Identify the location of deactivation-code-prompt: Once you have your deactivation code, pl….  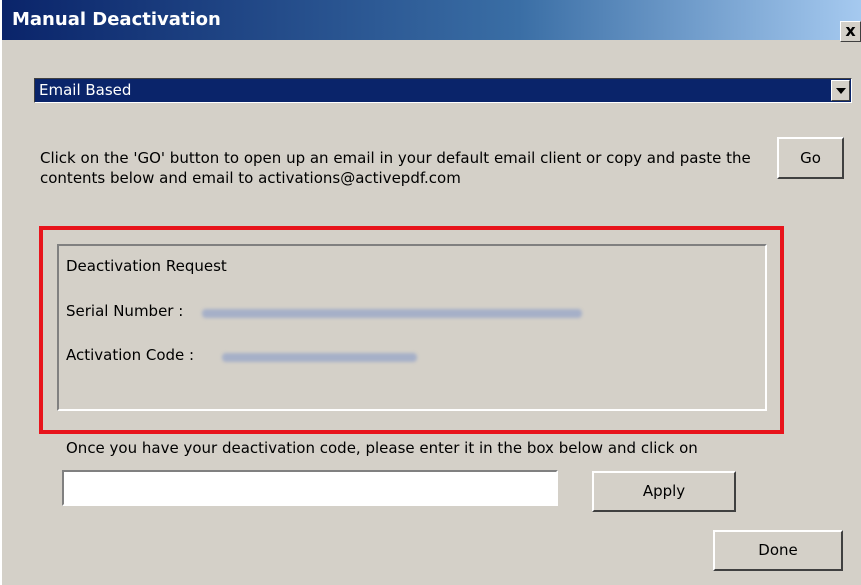
(382, 448).